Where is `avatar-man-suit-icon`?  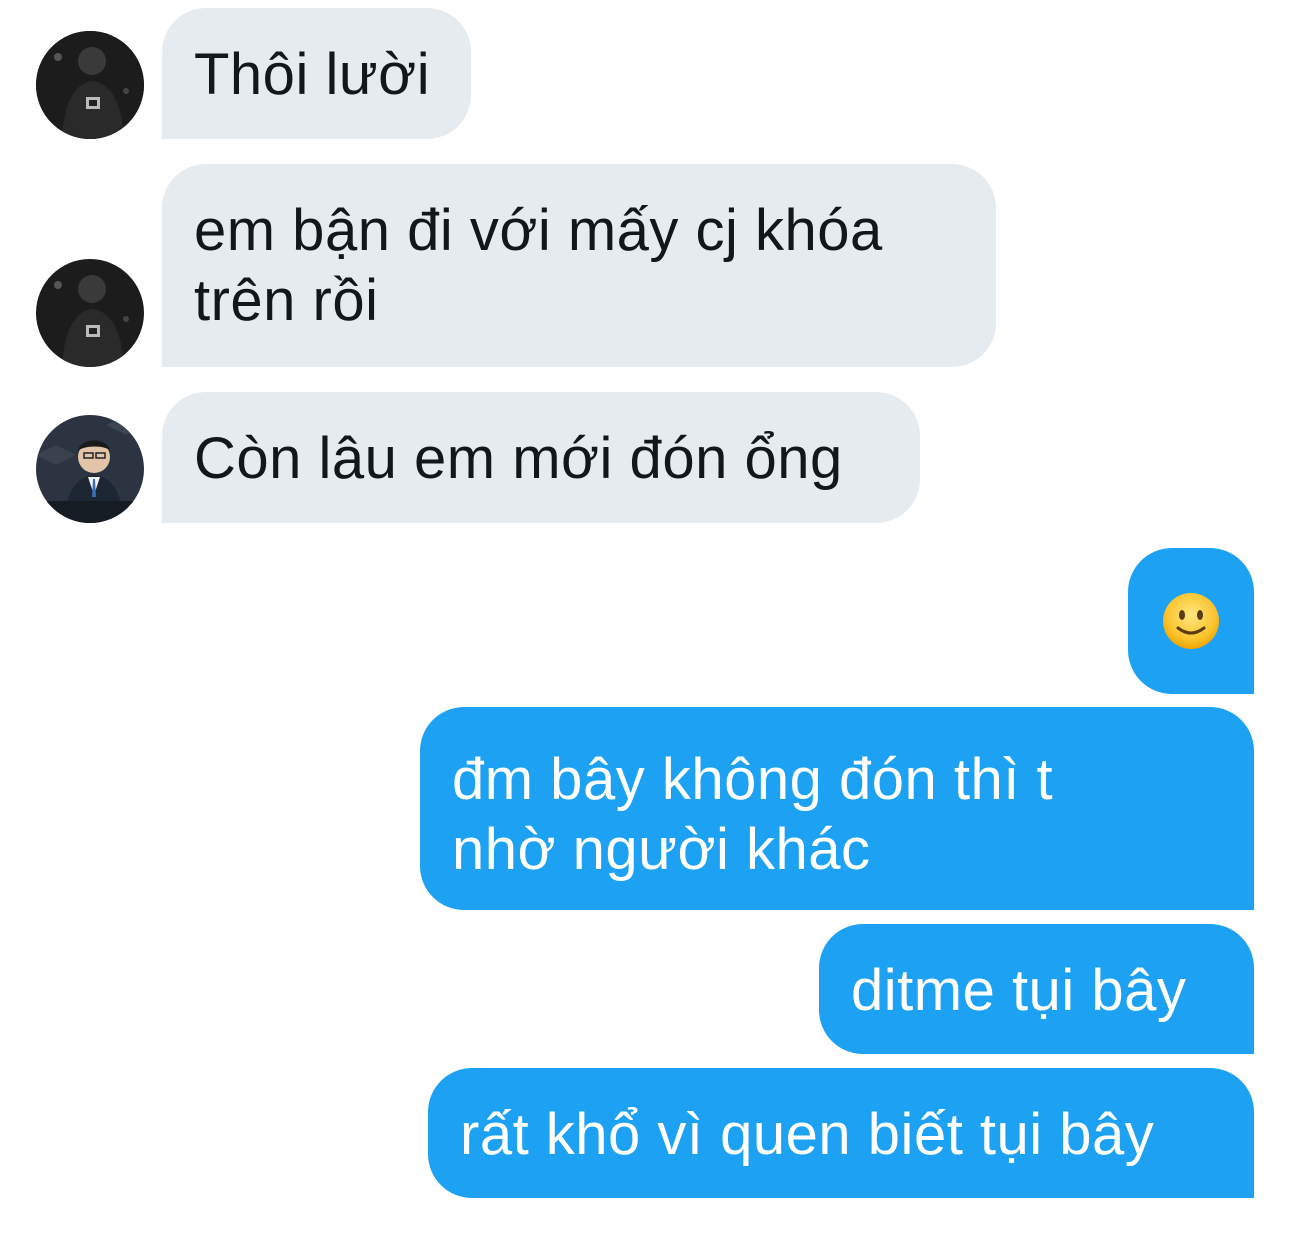 avatar-man-suit-icon is located at coordinates (90, 469).